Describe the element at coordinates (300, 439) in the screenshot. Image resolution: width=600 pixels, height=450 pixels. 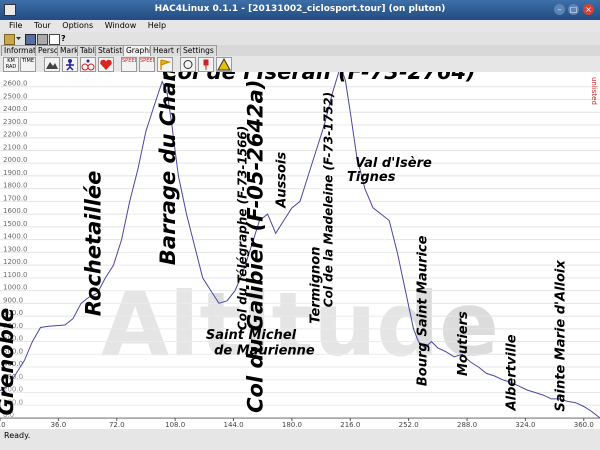
I see `status-bar: Ready.` at that location.